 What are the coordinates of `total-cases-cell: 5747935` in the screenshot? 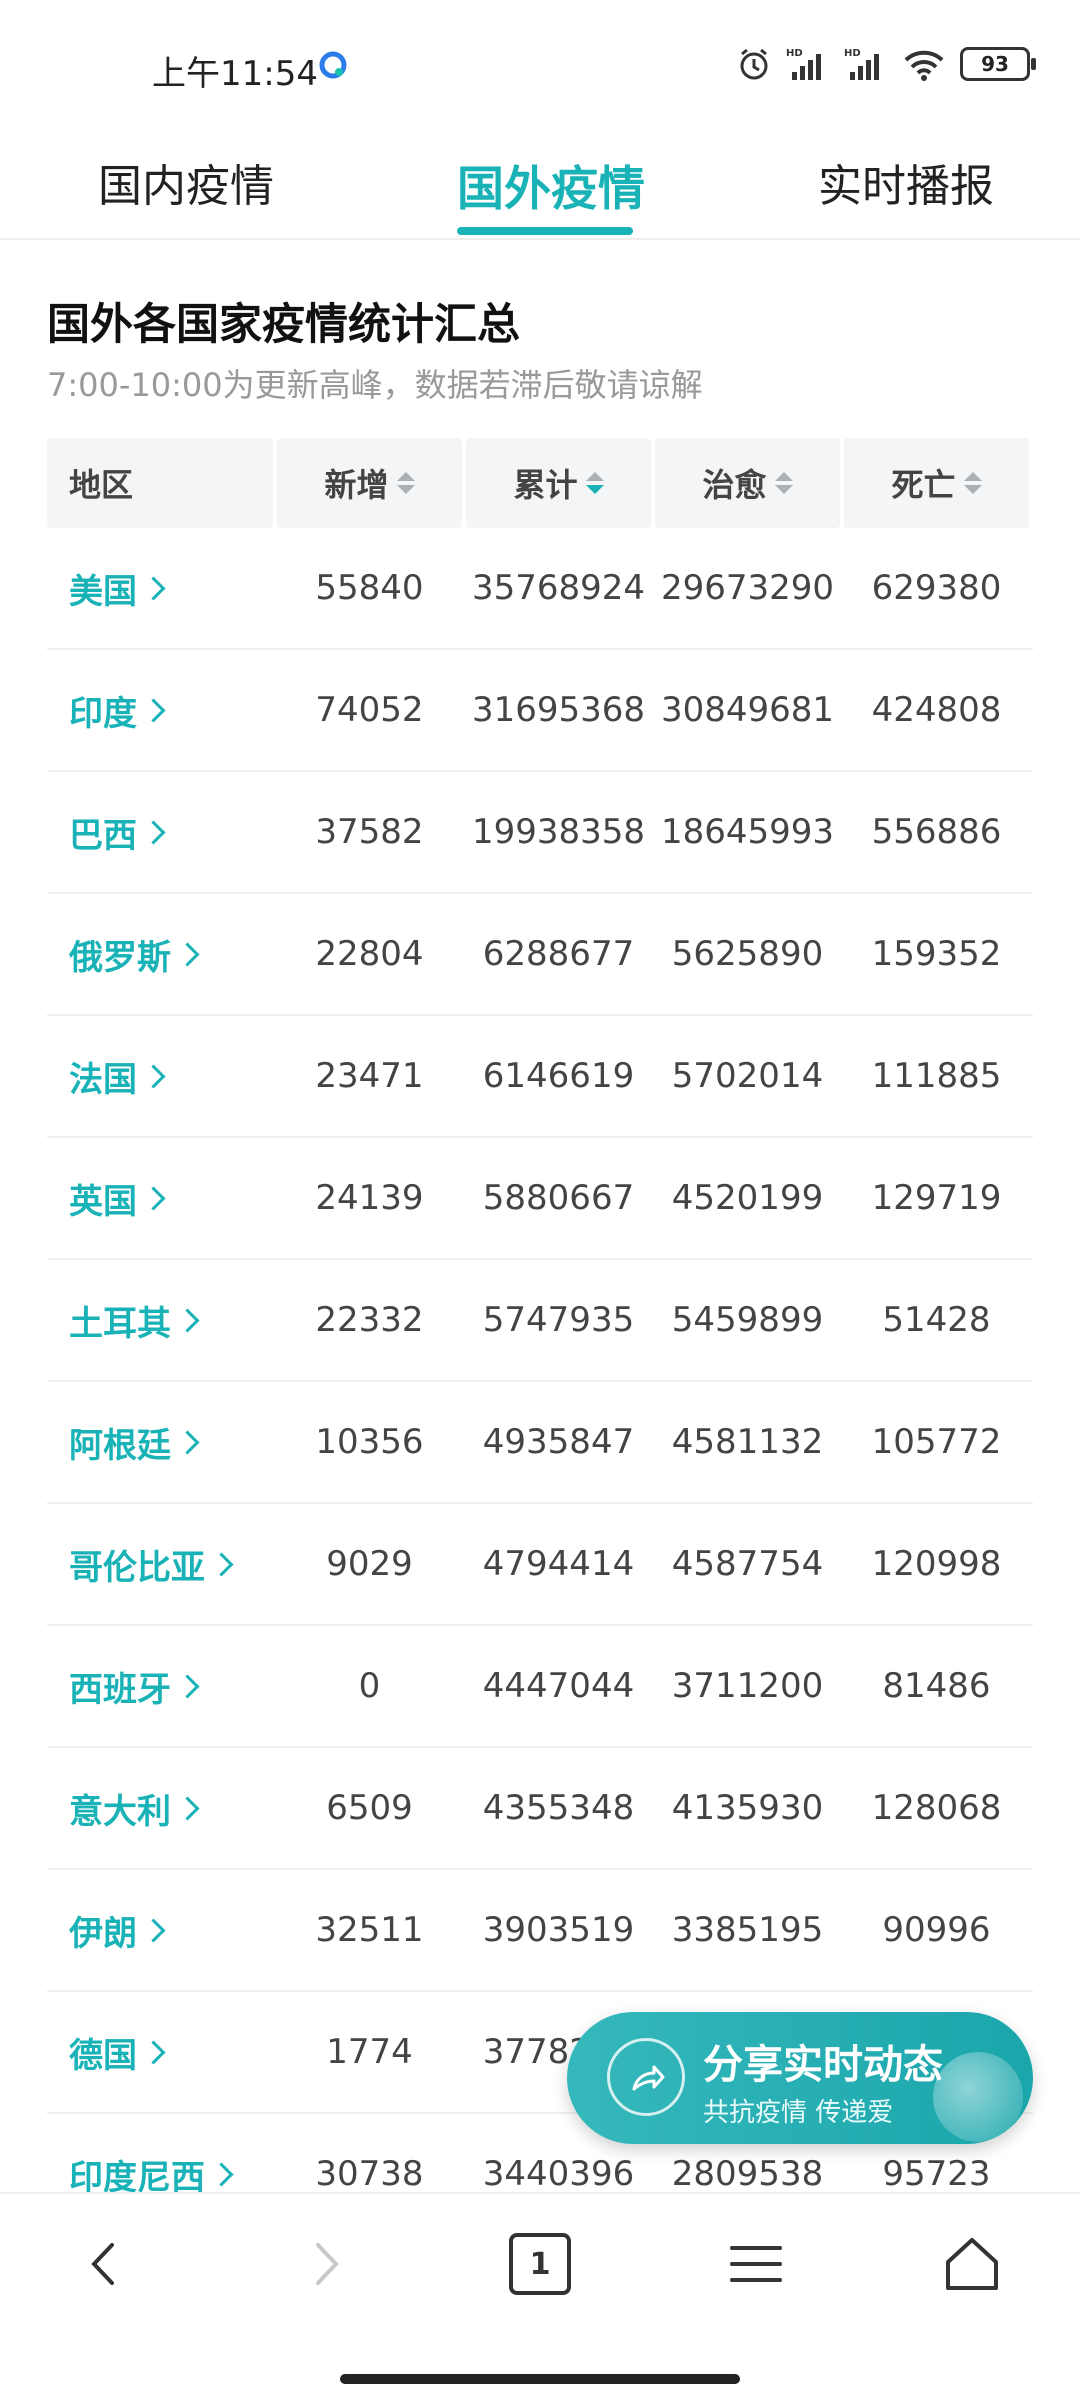 It's located at (558, 1320).